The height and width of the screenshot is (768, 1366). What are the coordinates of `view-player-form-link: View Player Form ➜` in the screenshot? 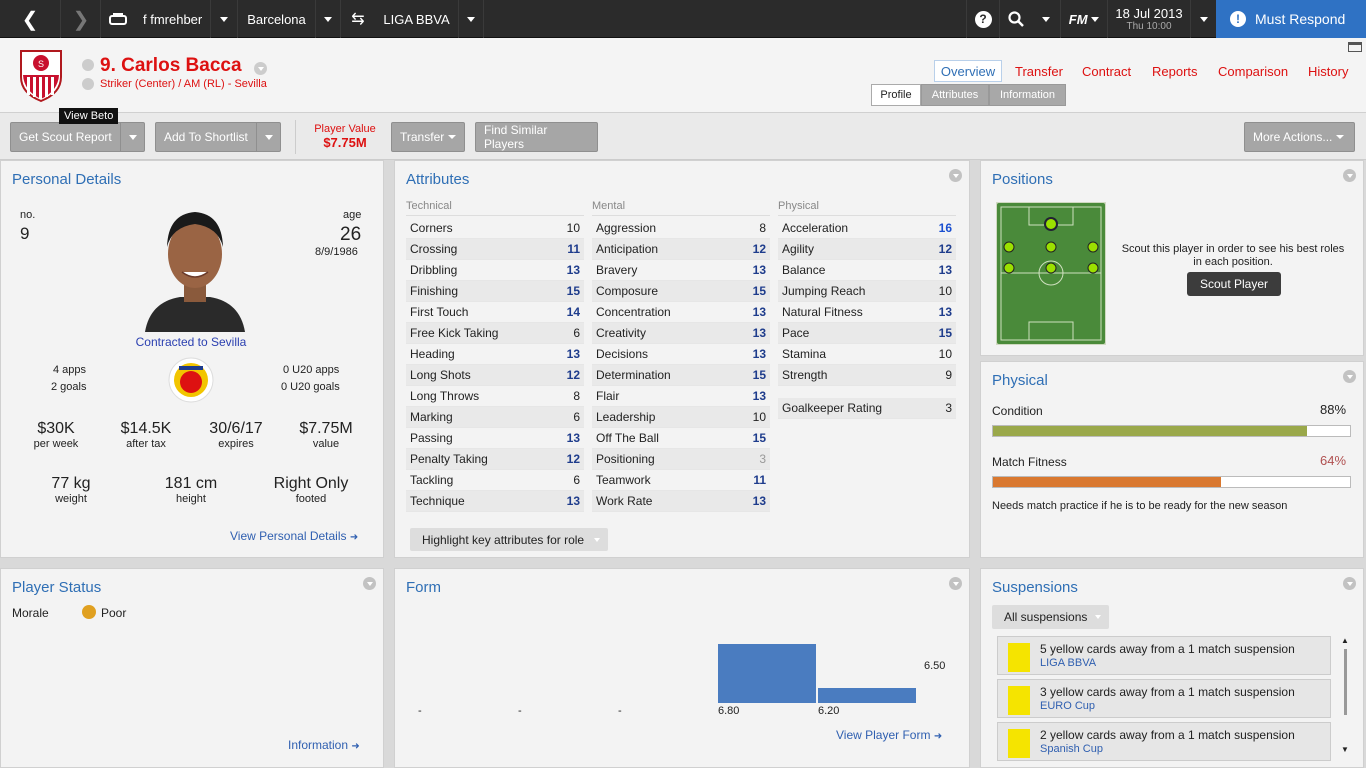 It's located at (889, 735).